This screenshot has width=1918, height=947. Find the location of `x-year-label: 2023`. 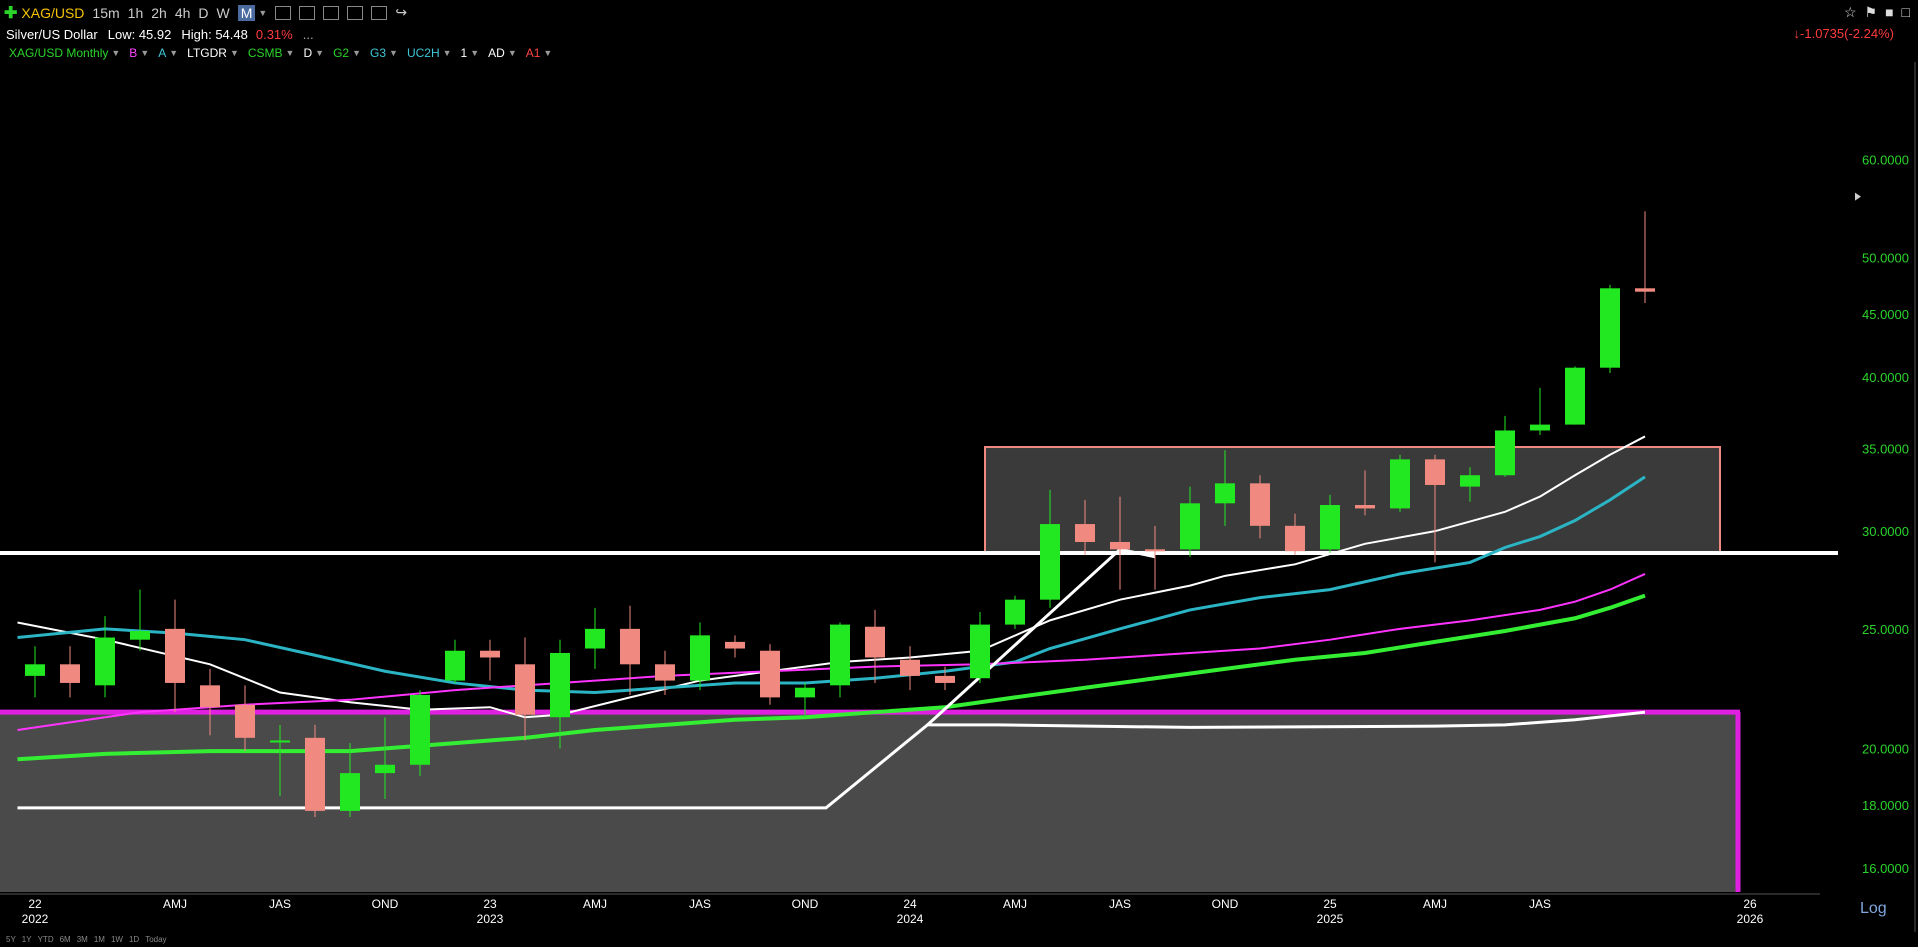

x-year-label: 2023 is located at coordinates (490, 919).